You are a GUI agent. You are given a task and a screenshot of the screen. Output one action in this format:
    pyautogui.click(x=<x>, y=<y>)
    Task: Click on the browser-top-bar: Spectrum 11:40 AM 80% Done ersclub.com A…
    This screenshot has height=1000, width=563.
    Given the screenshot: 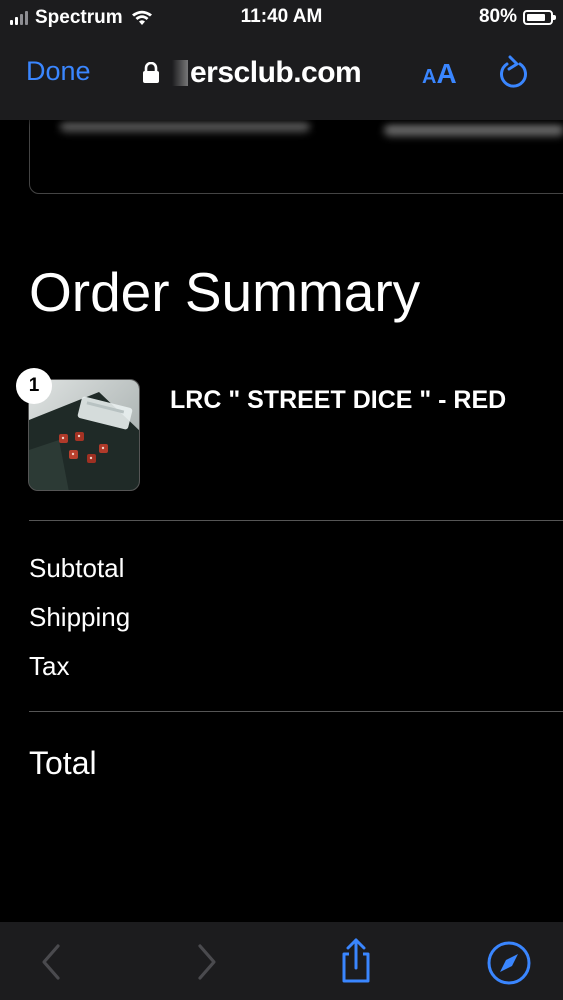 What is the action you would take?
    pyautogui.click(x=281, y=60)
    